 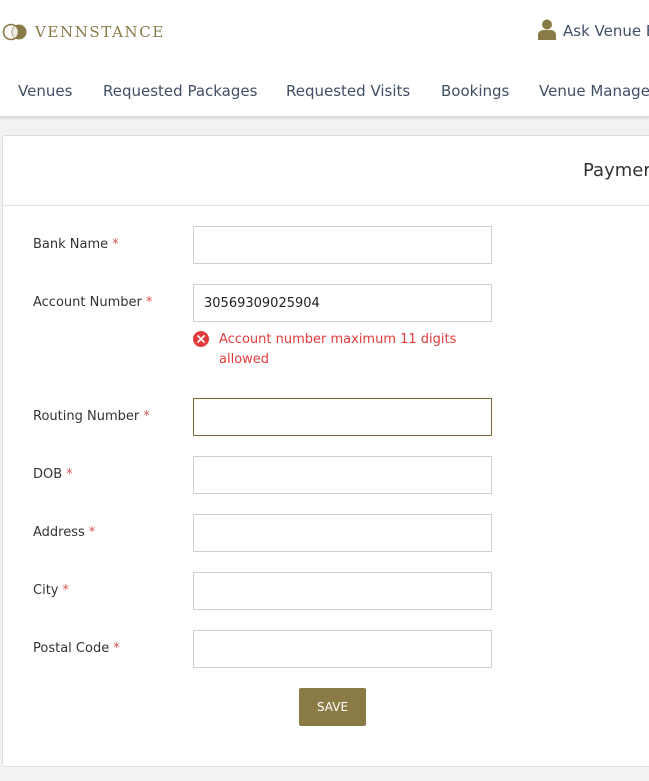 What do you see at coordinates (342, 303) in the screenshot?
I see `account-number-input` at bounding box center [342, 303].